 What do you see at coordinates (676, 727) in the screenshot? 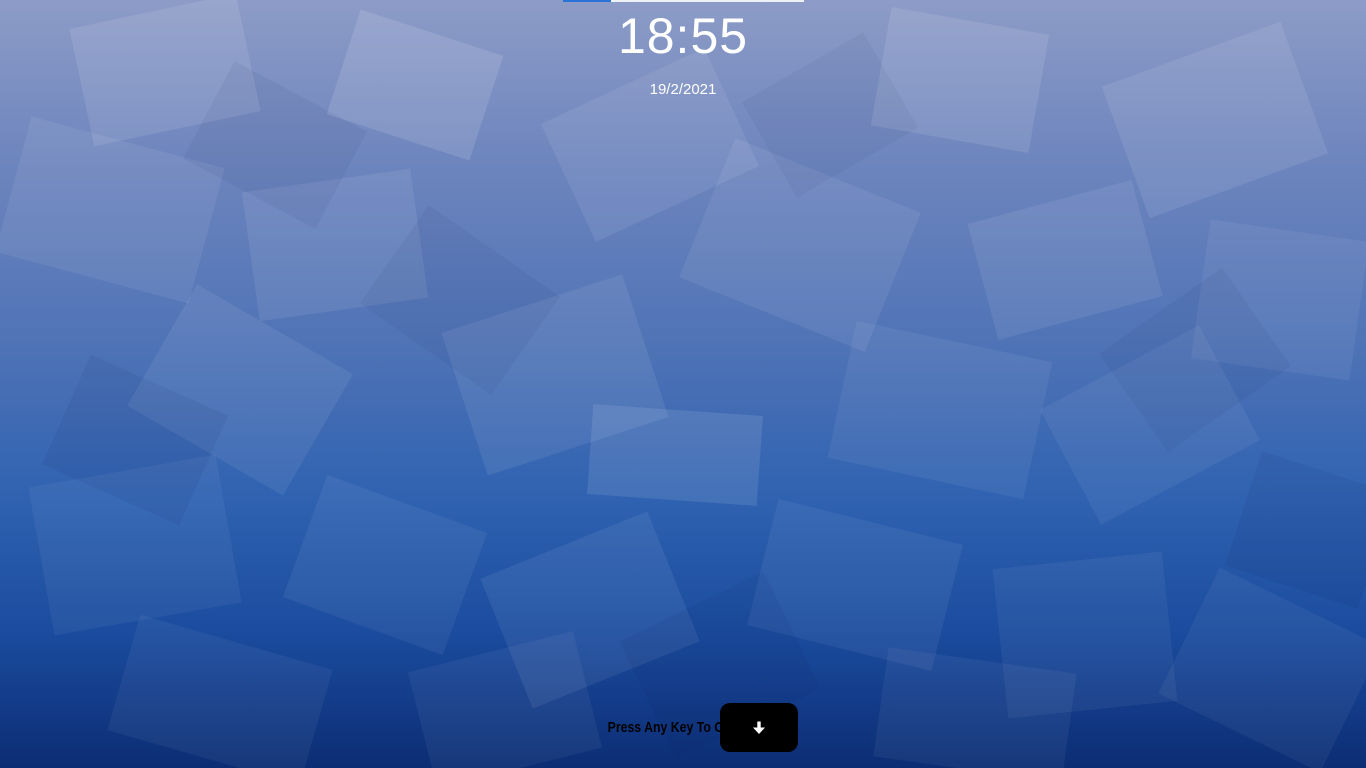
I see `unlock-prompt: Press Any Key To Open` at bounding box center [676, 727].